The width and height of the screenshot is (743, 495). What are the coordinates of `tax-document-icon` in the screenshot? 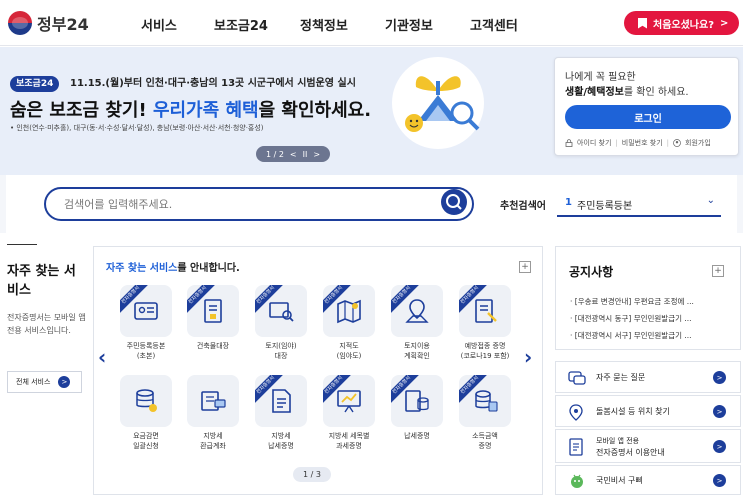 It's located at (281, 401).